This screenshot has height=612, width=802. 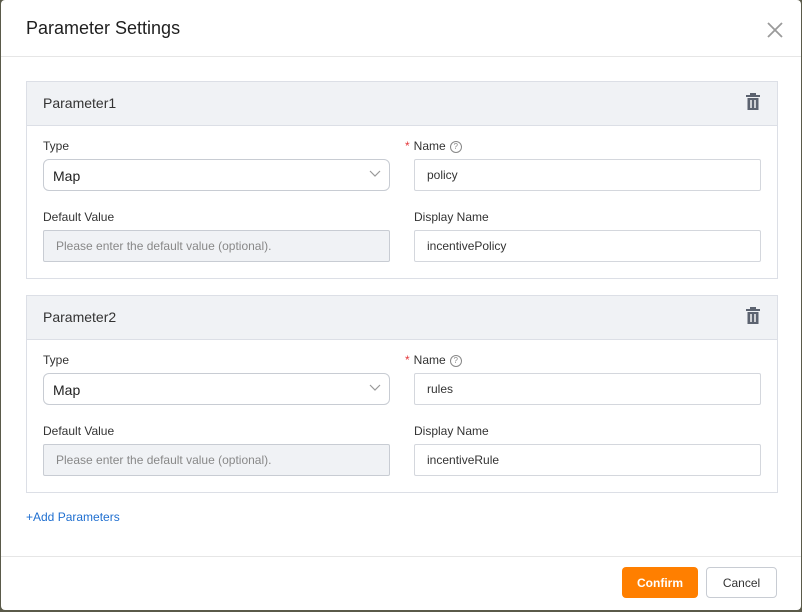 I want to click on parameter-title: Parameter2, so click(x=80, y=317).